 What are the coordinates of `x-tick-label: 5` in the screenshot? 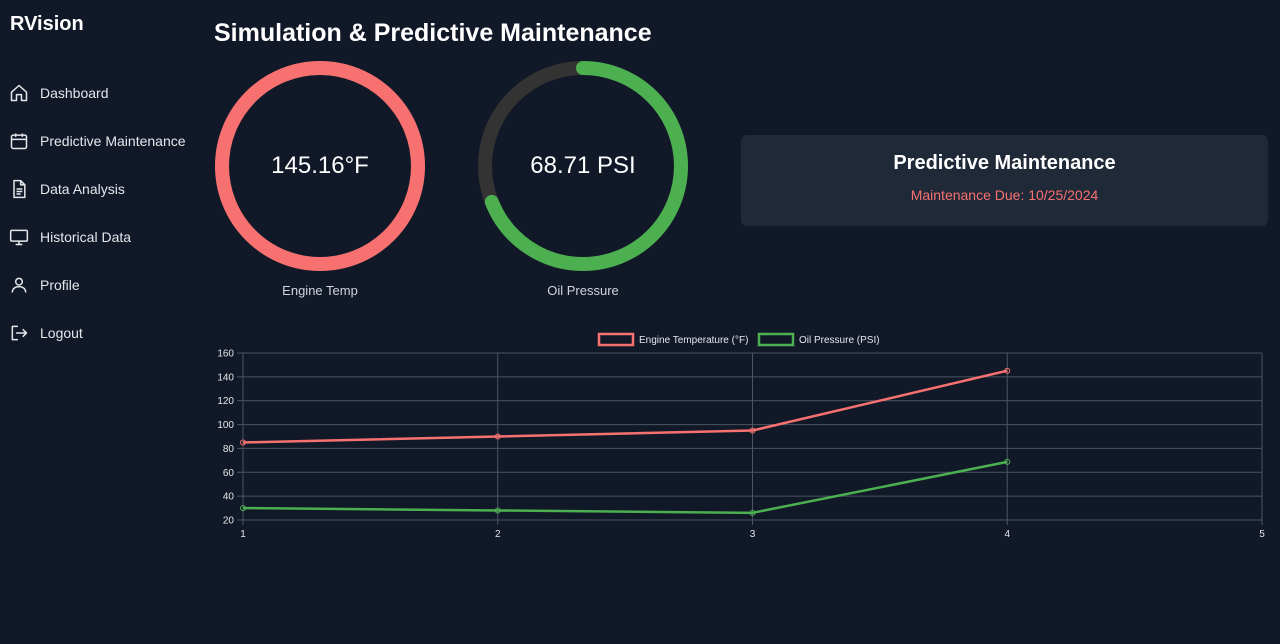 It's located at (1262, 534).